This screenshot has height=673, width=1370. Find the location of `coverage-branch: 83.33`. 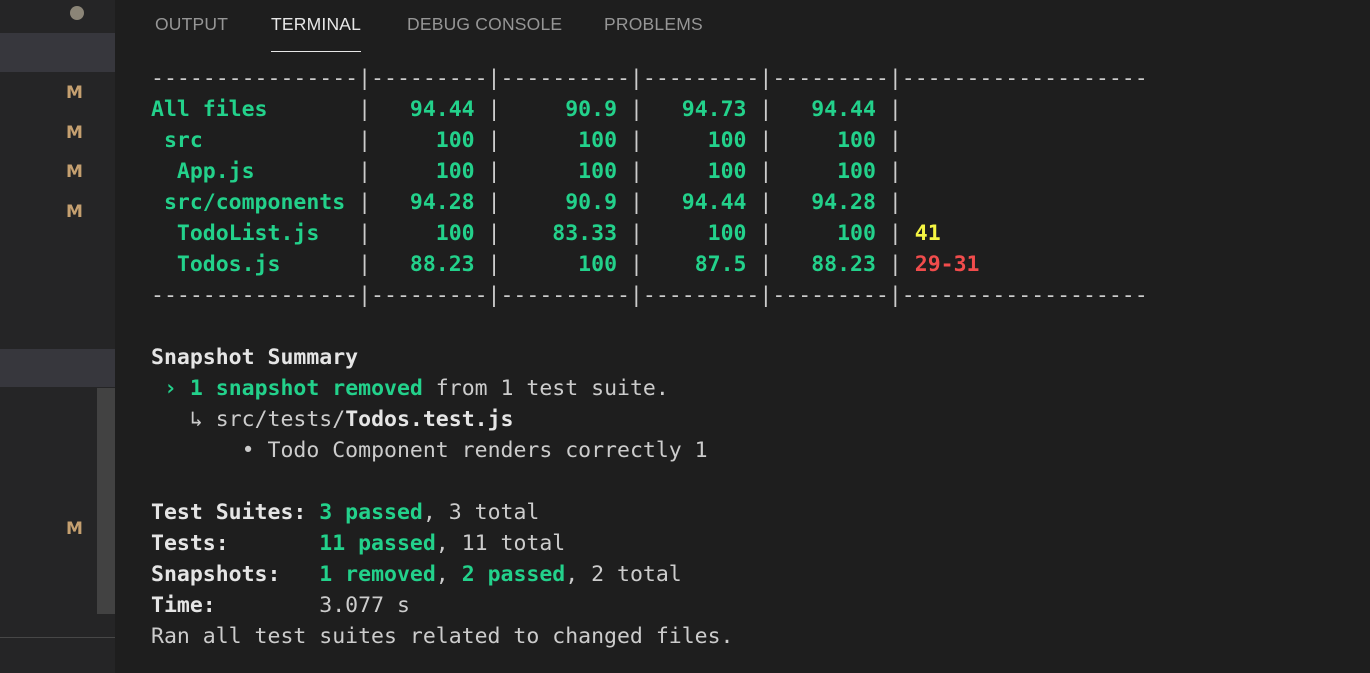

coverage-branch: 83.33 is located at coordinates (565, 233).